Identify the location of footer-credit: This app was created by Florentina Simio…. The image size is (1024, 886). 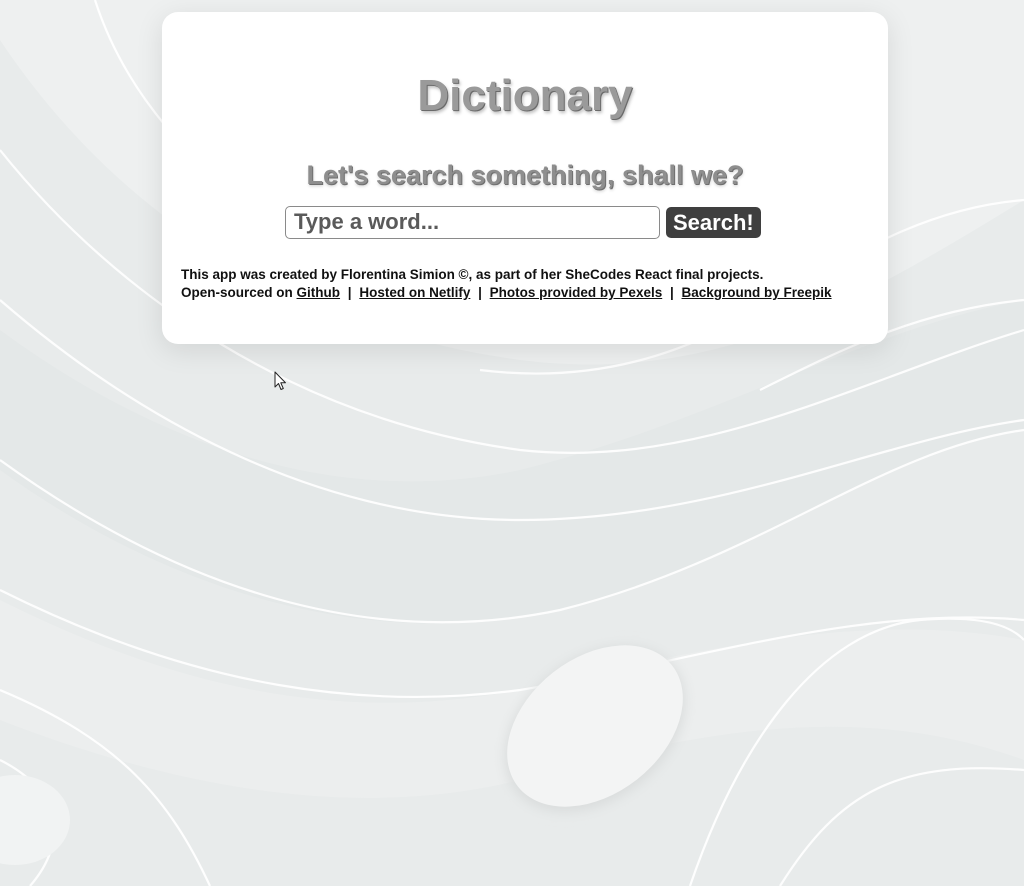
(472, 274).